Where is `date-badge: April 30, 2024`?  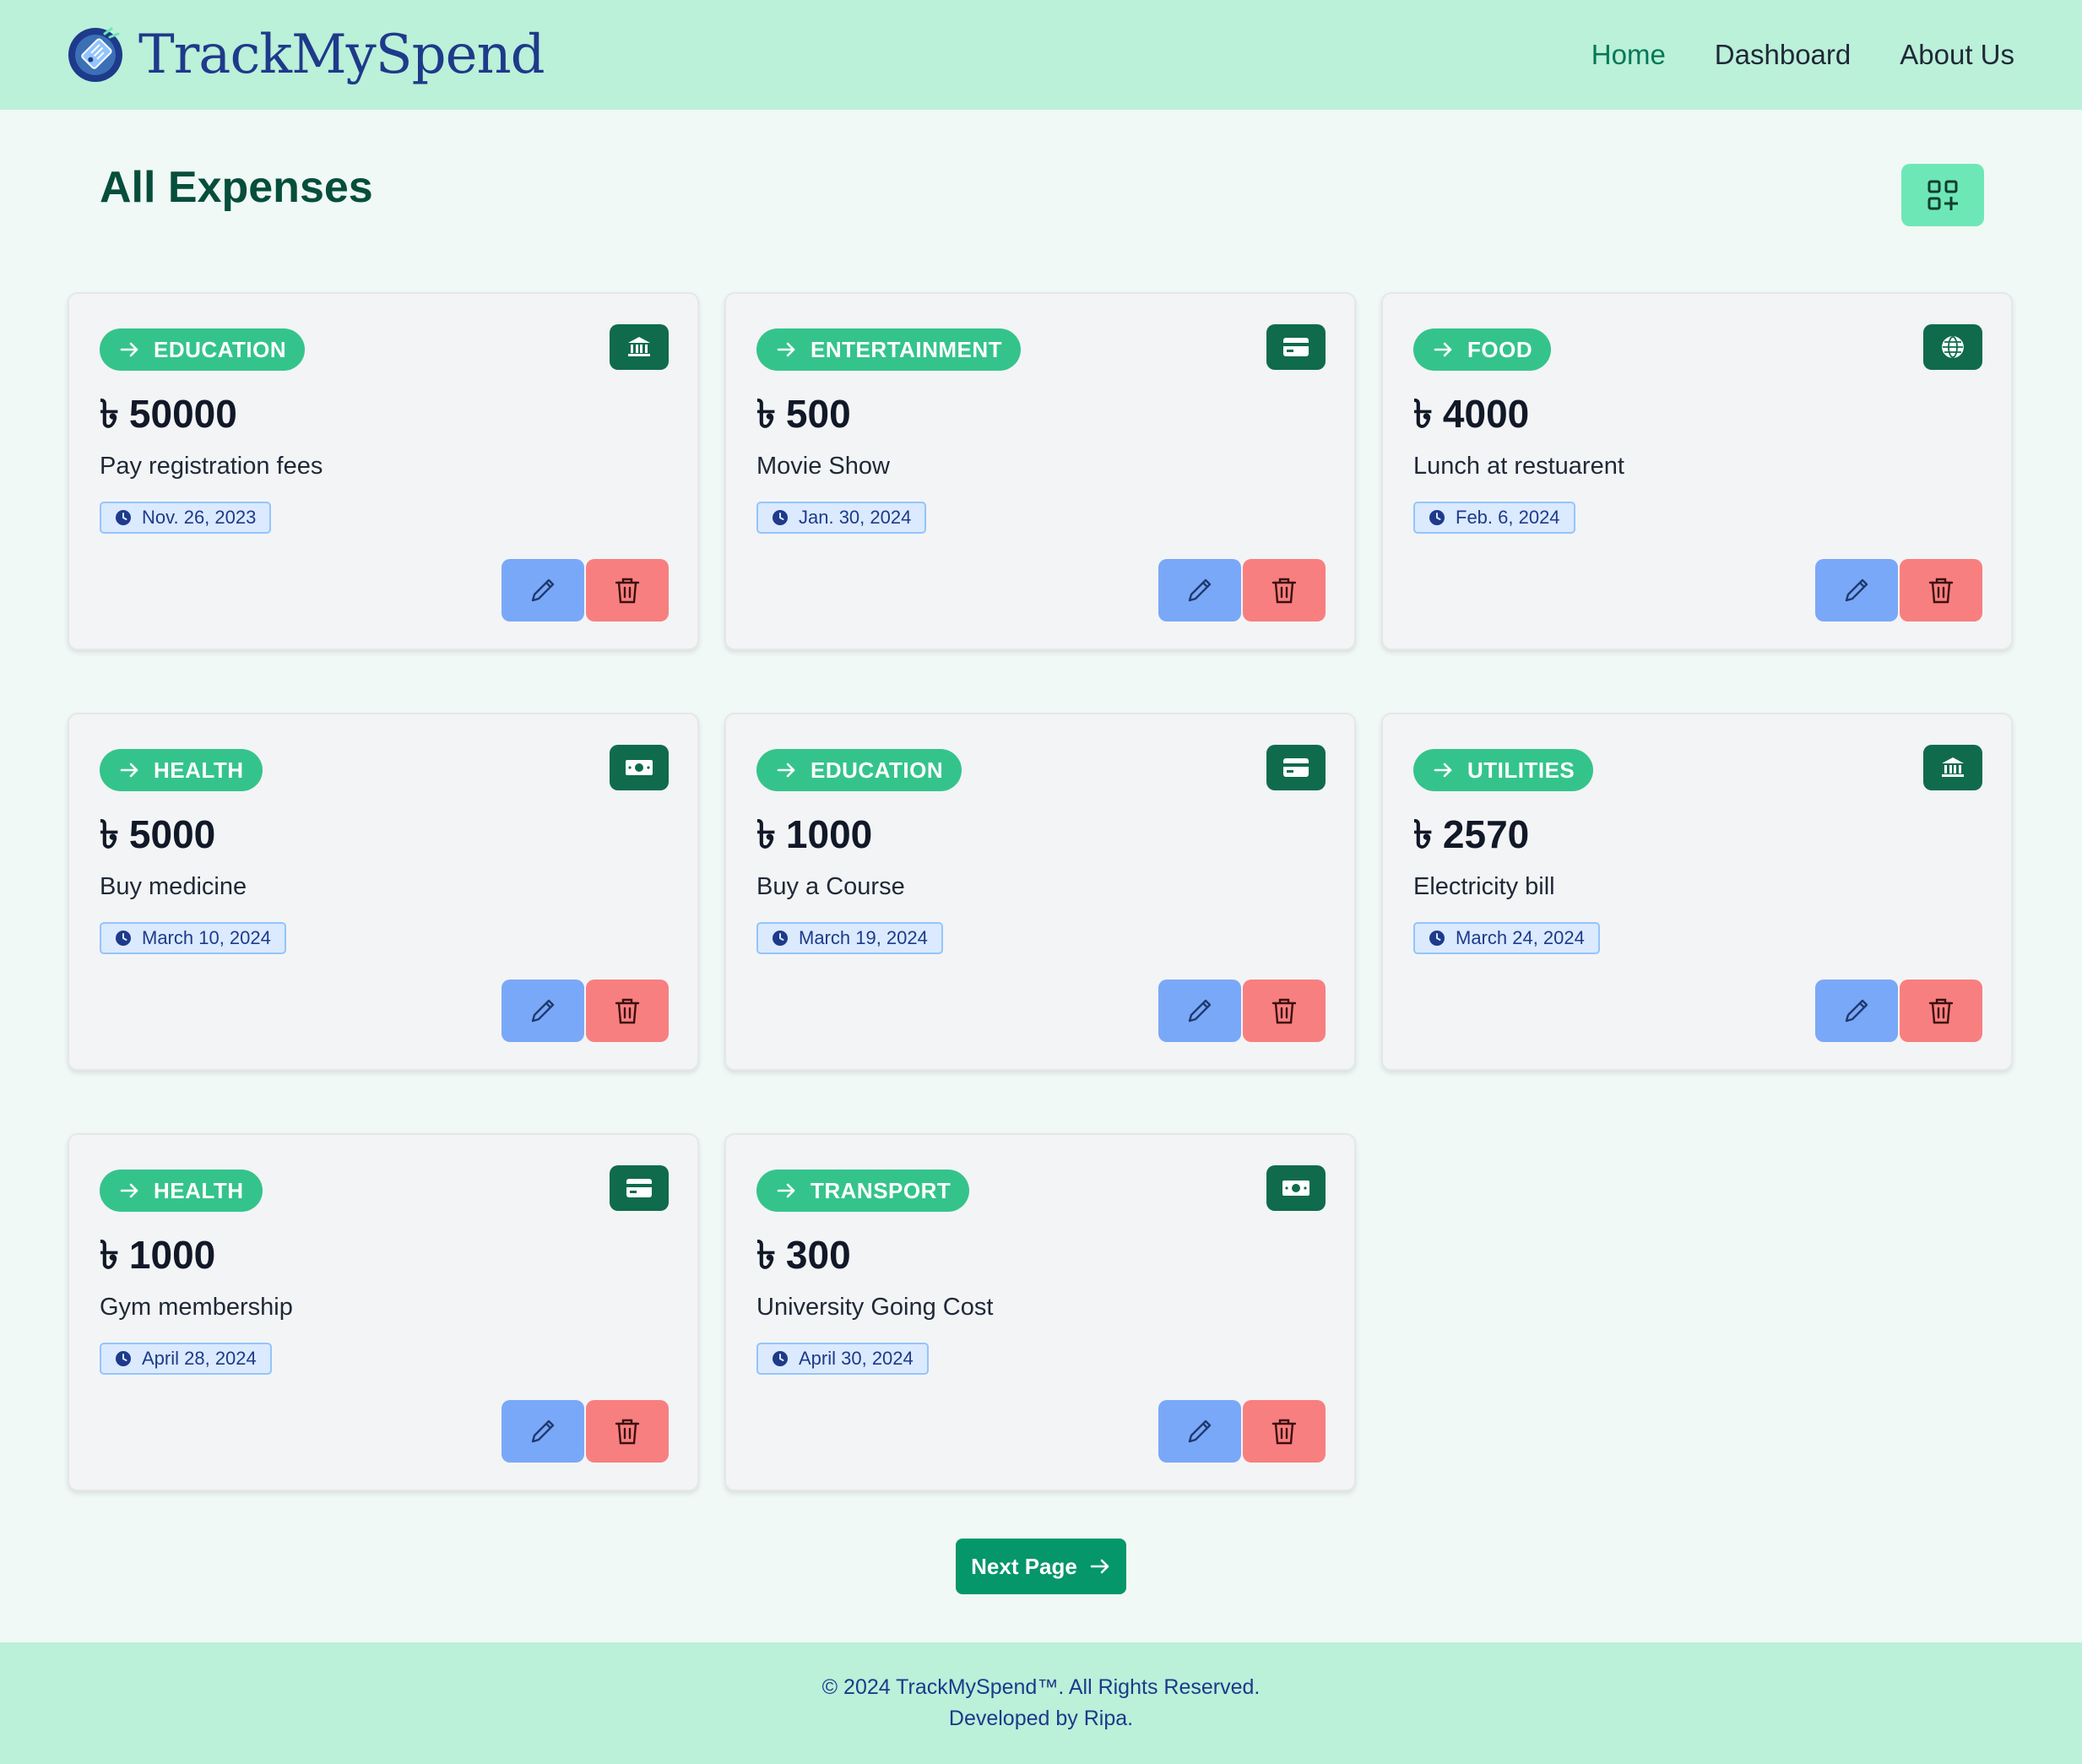
date-badge: April 30, 2024 is located at coordinates (842, 1359).